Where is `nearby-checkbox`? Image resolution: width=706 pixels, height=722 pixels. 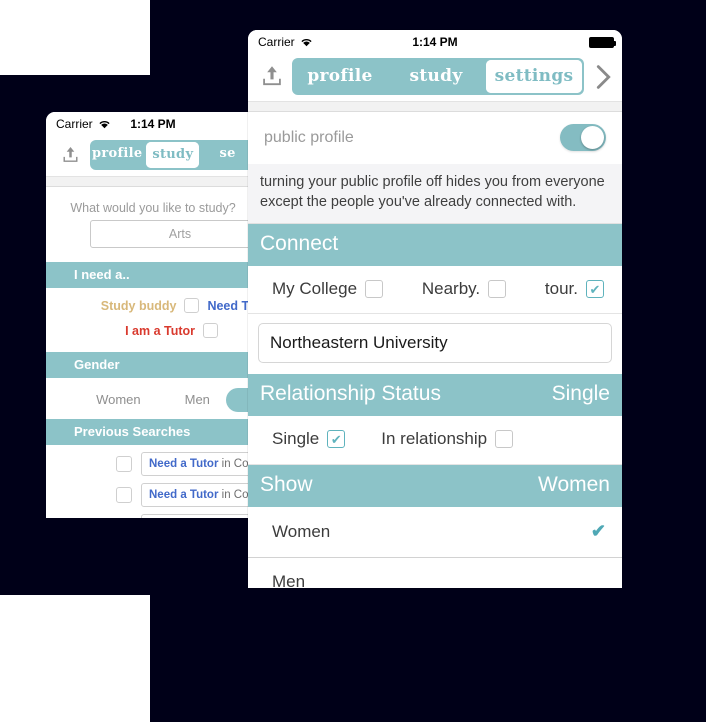
nearby-checkbox is located at coordinates (497, 289).